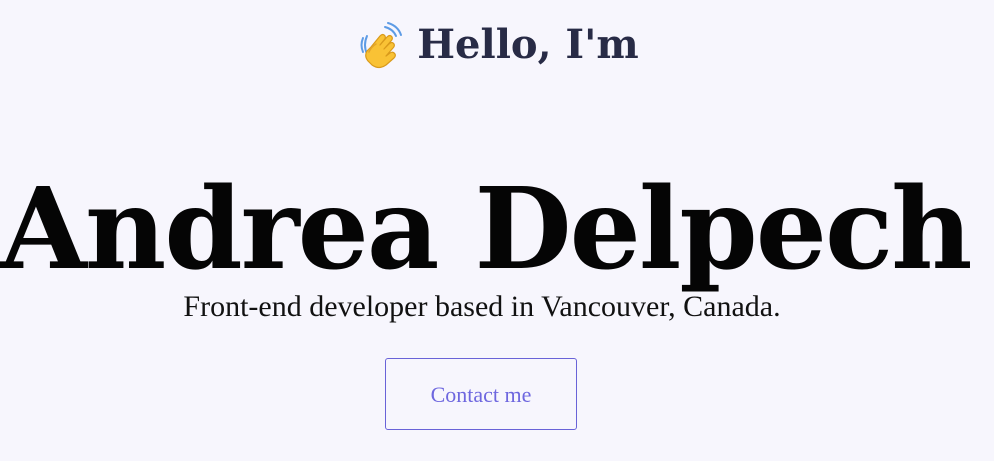 The image size is (994, 461). Describe the element at coordinates (528, 44) in the screenshot. I see `greeting-text: Hello, I'm` at that location.